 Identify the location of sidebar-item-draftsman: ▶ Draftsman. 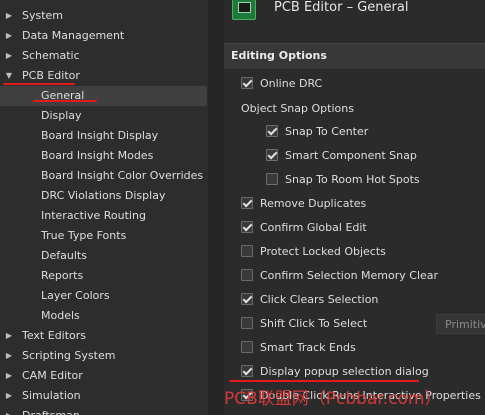
(103, 410).